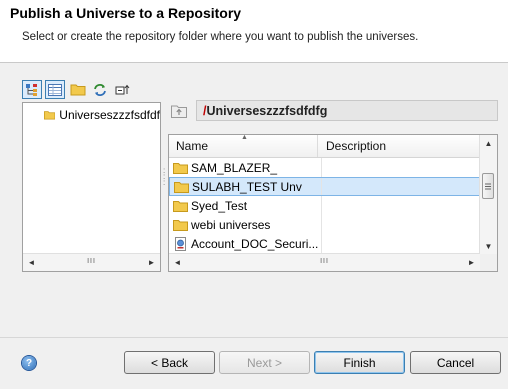 The height and width of the screenshot is (389, 508). Describe the element at coordinates (169, 362) in the screenshot. I see `back-button: < Back` at that location.